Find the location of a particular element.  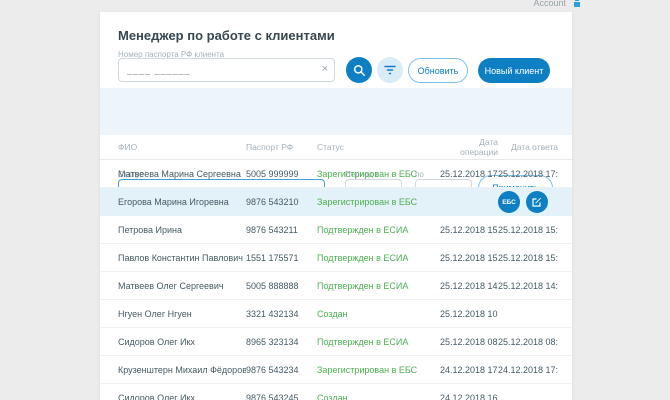

cell-response-date: 24.12.2018 17:41 is located at coordinates (528, 369).